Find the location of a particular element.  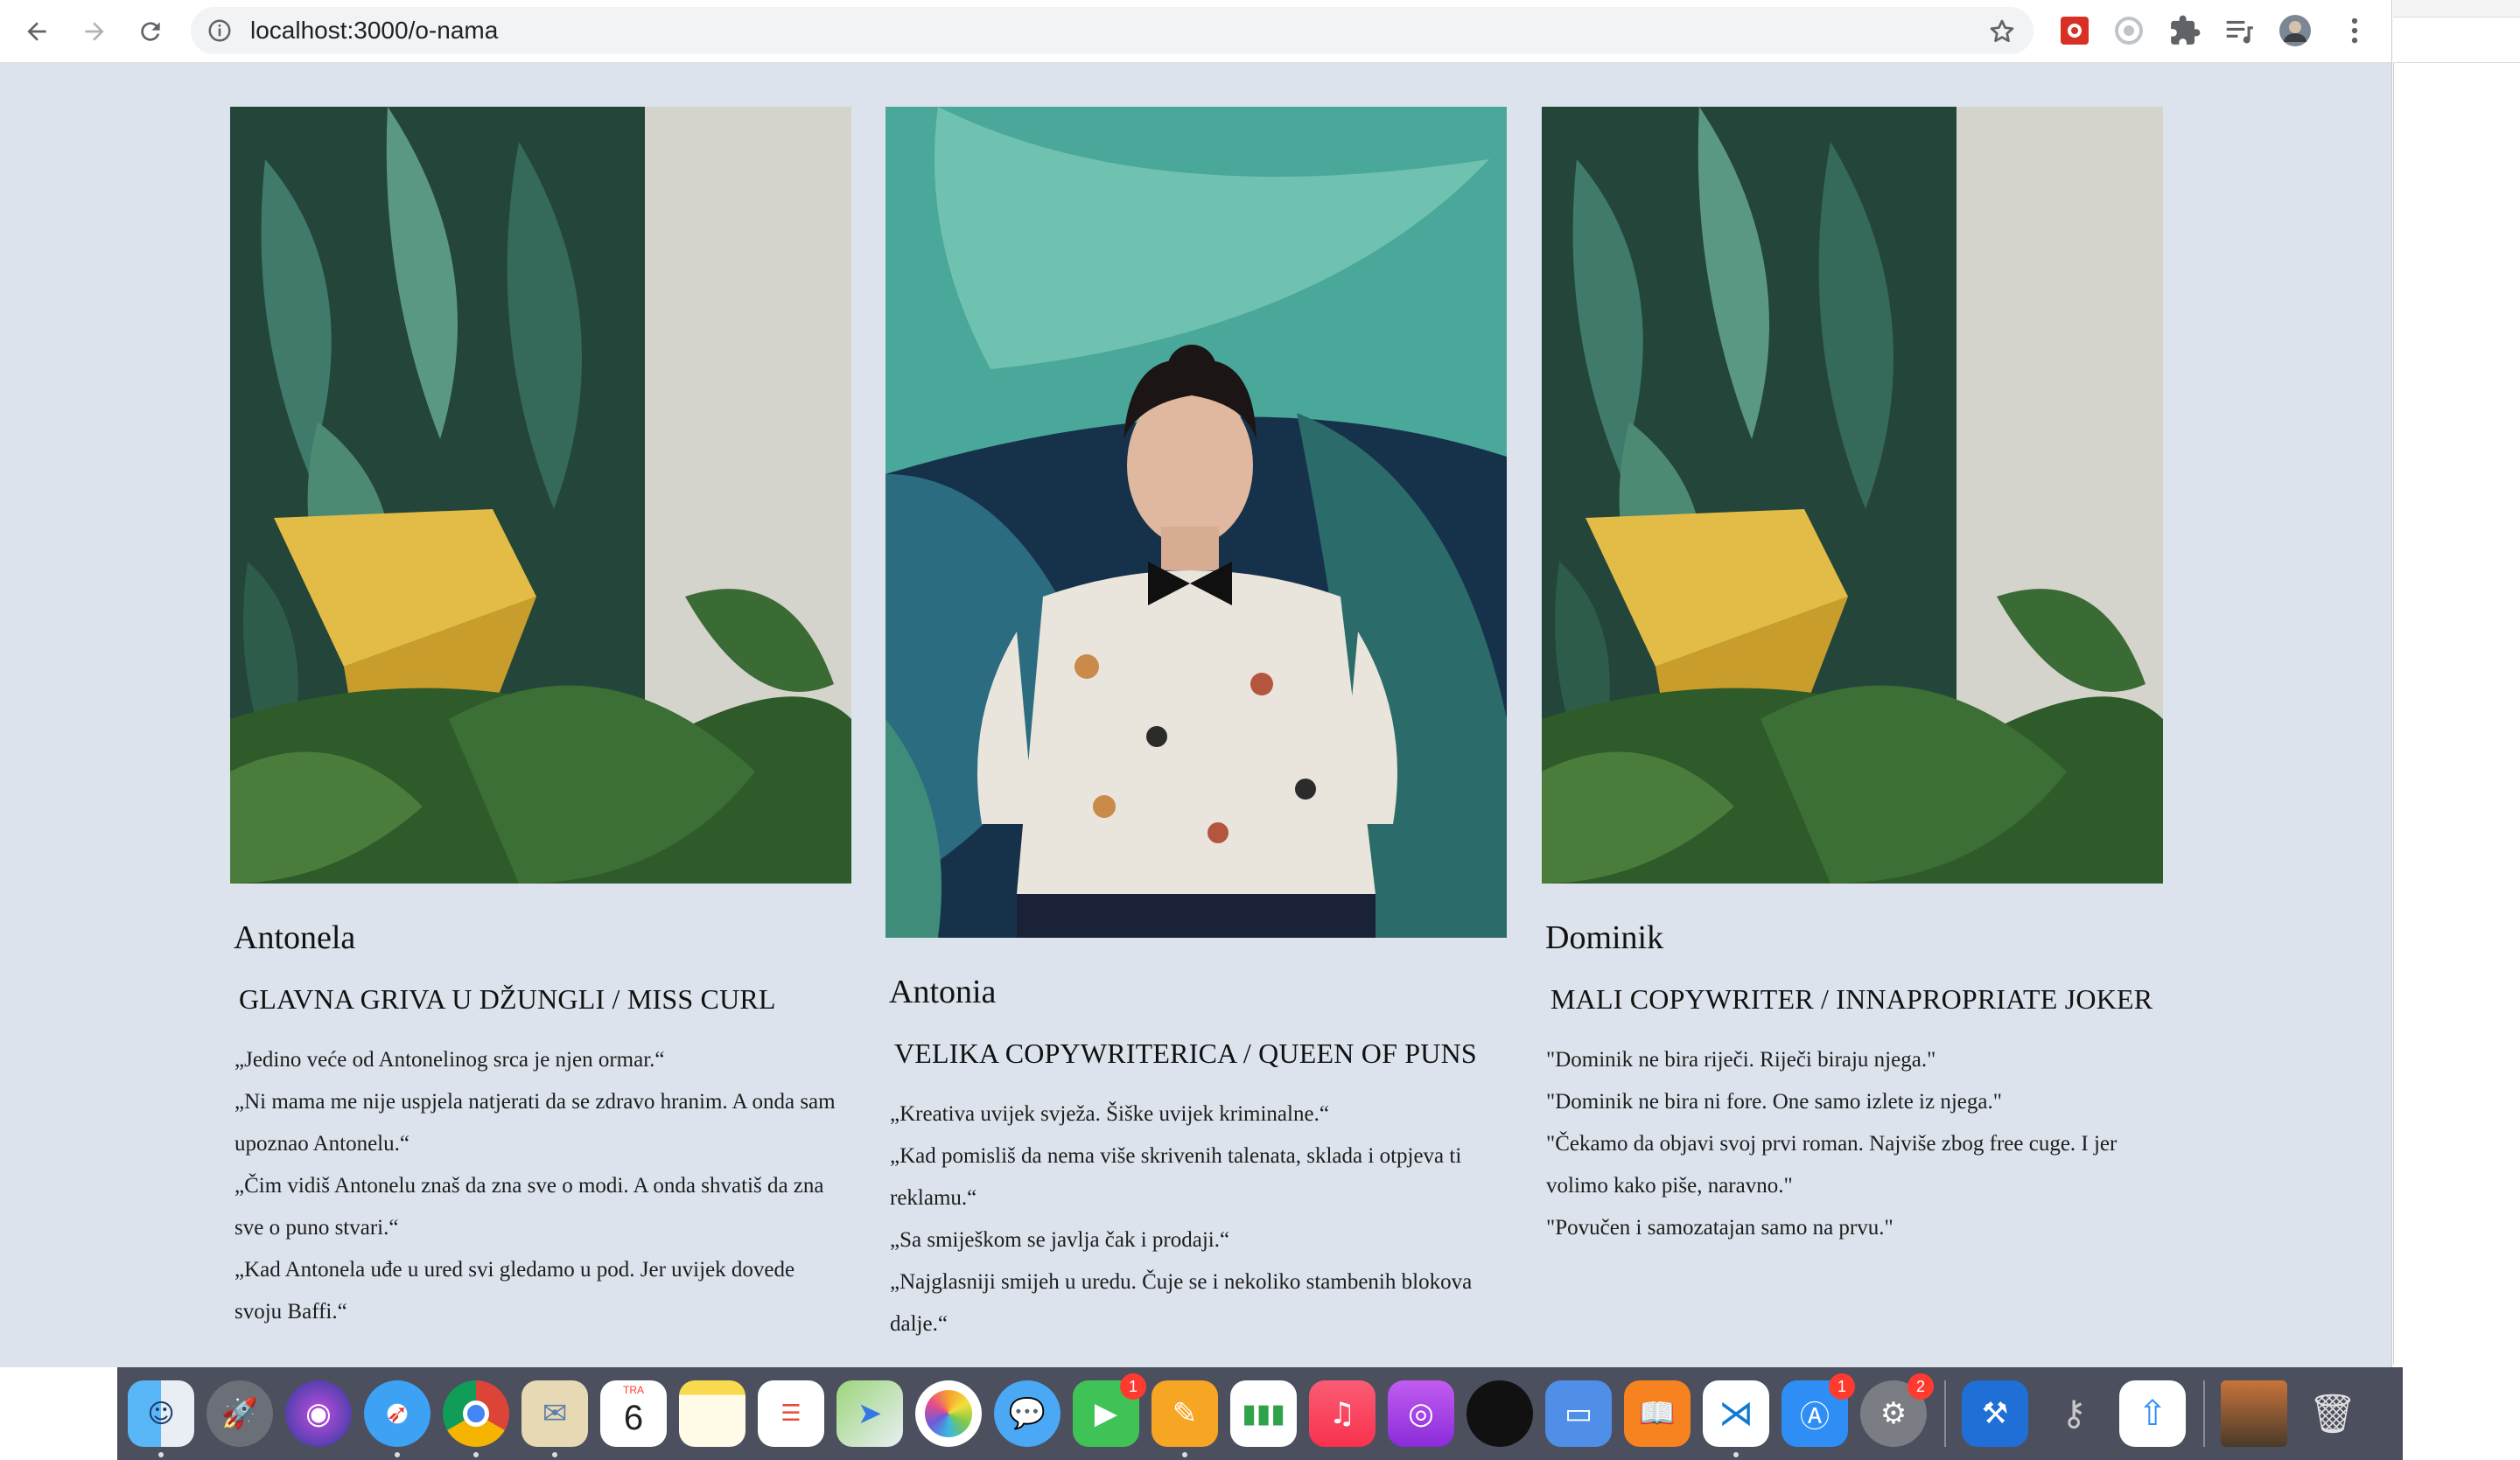

team-photo-antonia is located at coordinates (1196, 522).